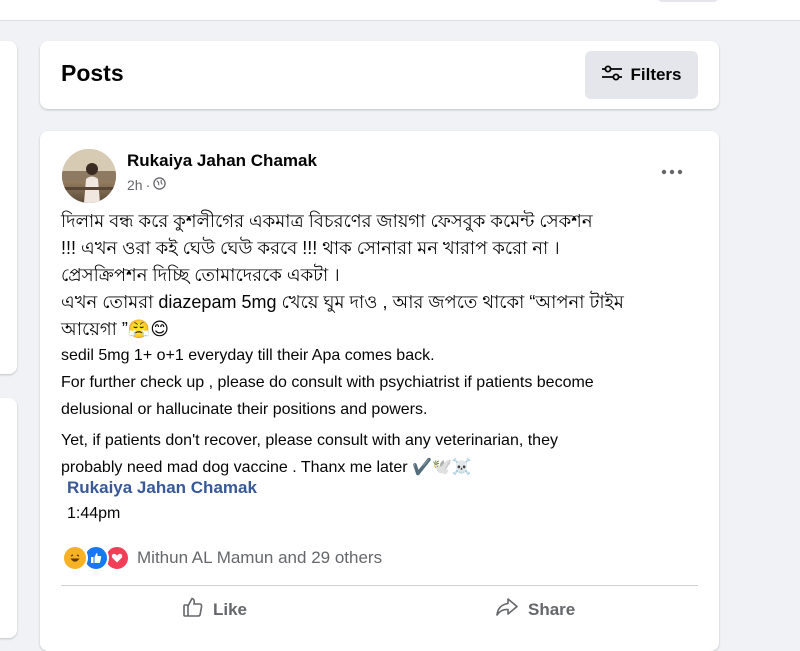  What do you see at coordinates (612, 75) in the screenshot?
I see `sliders-icon` at bounding box center [612, 75].